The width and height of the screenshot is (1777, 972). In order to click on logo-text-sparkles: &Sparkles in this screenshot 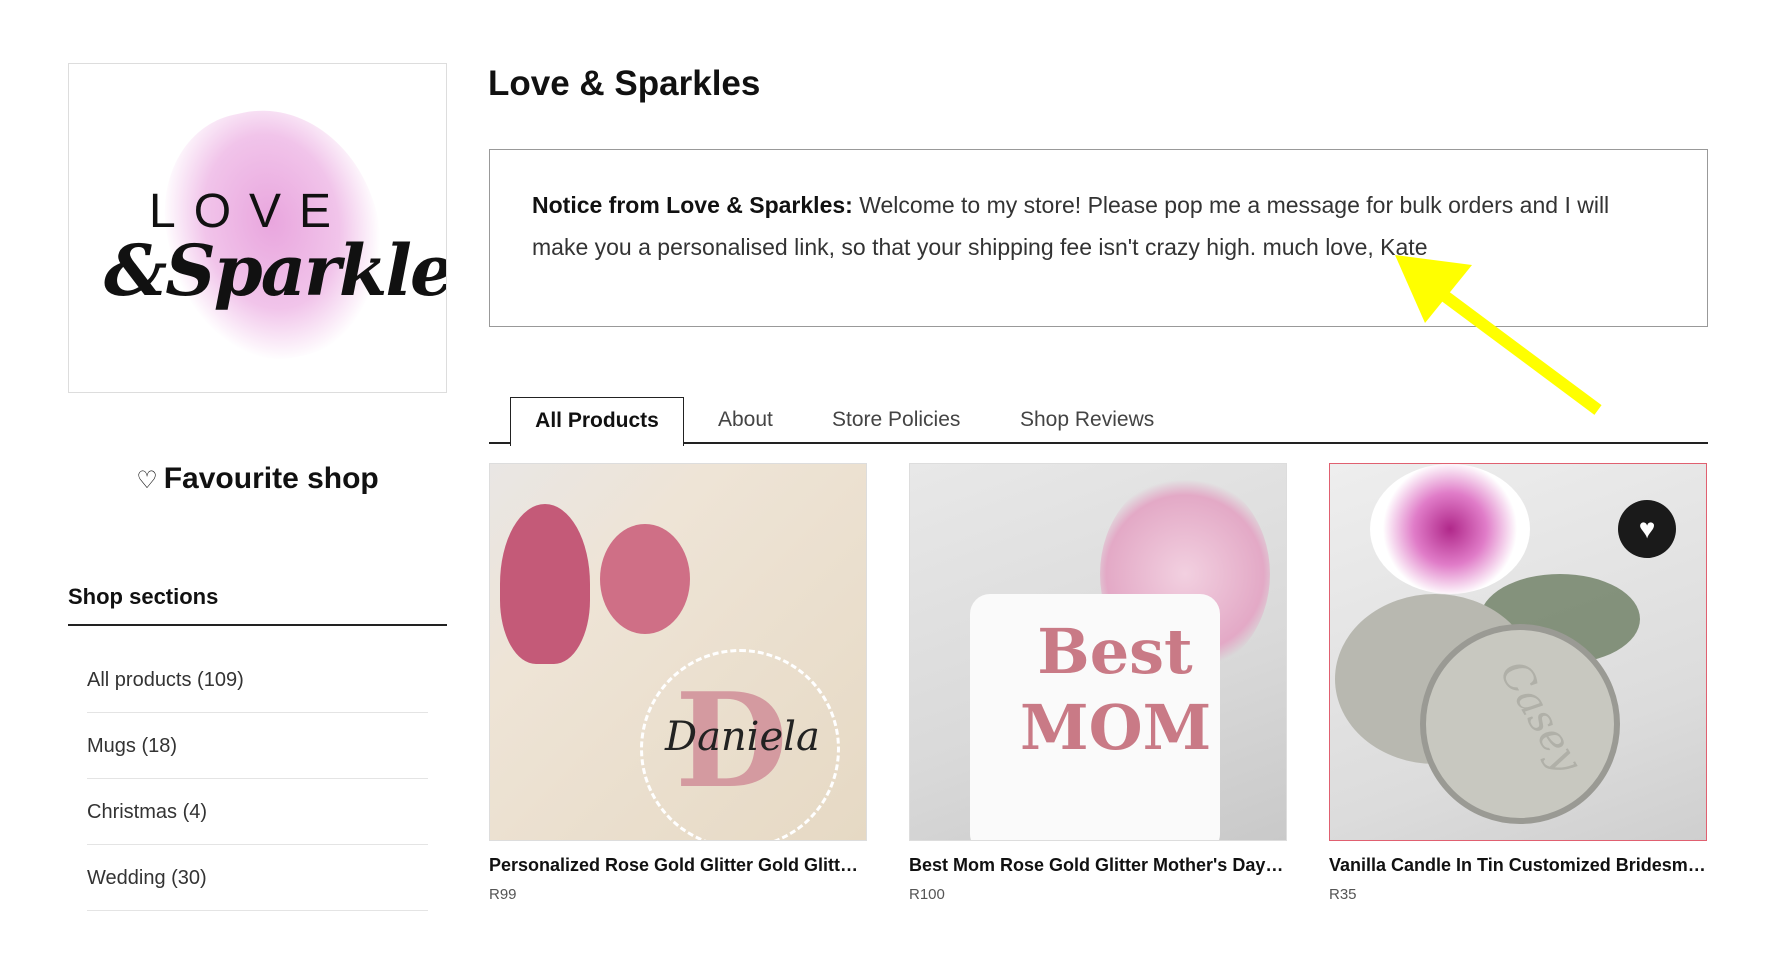, I will do `click(275, 270)`.